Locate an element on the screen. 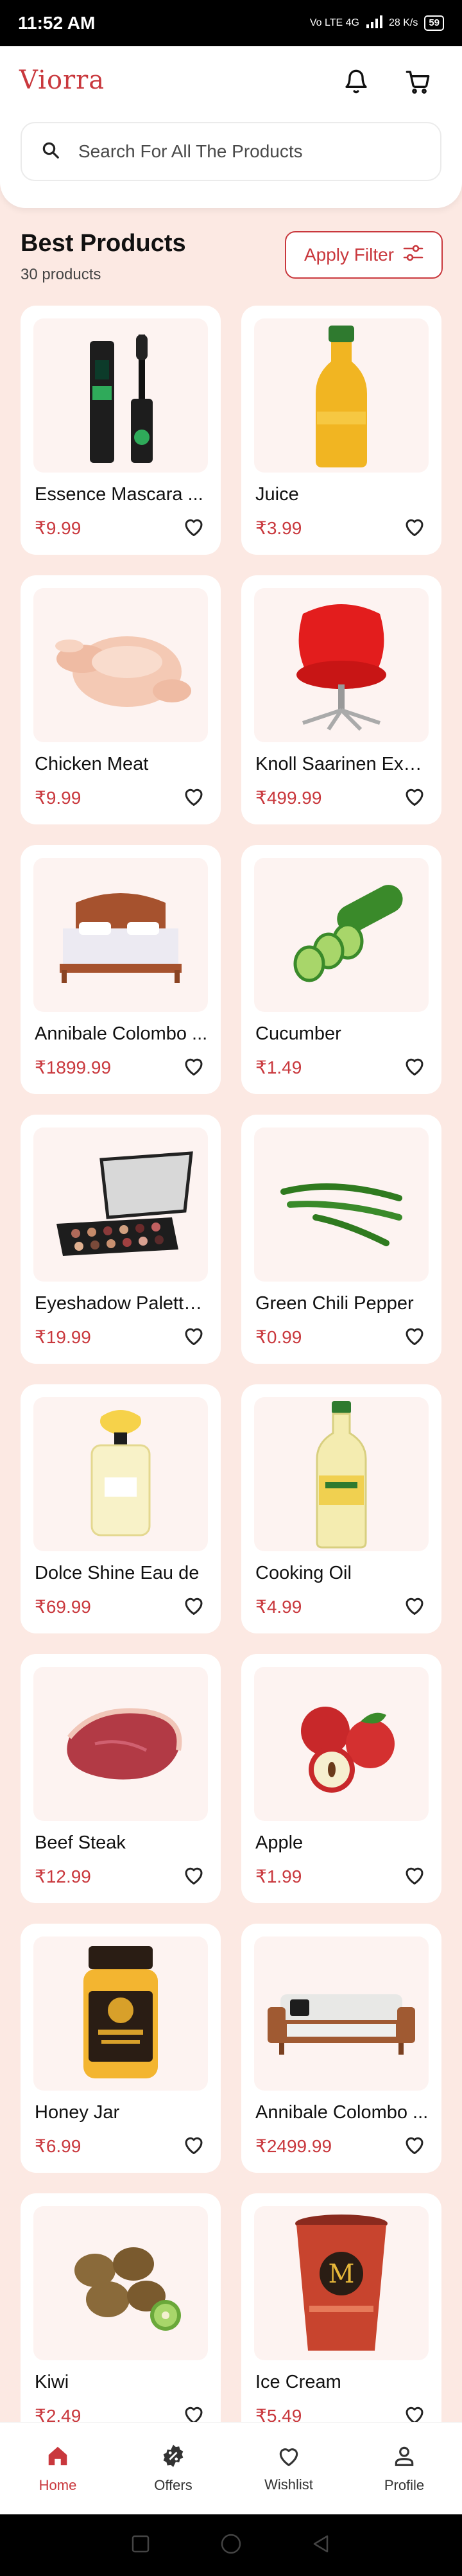 This screenshot has height=2576, width=462. nav-wishlist: Wishlist is located at coordinates (289, 2468).